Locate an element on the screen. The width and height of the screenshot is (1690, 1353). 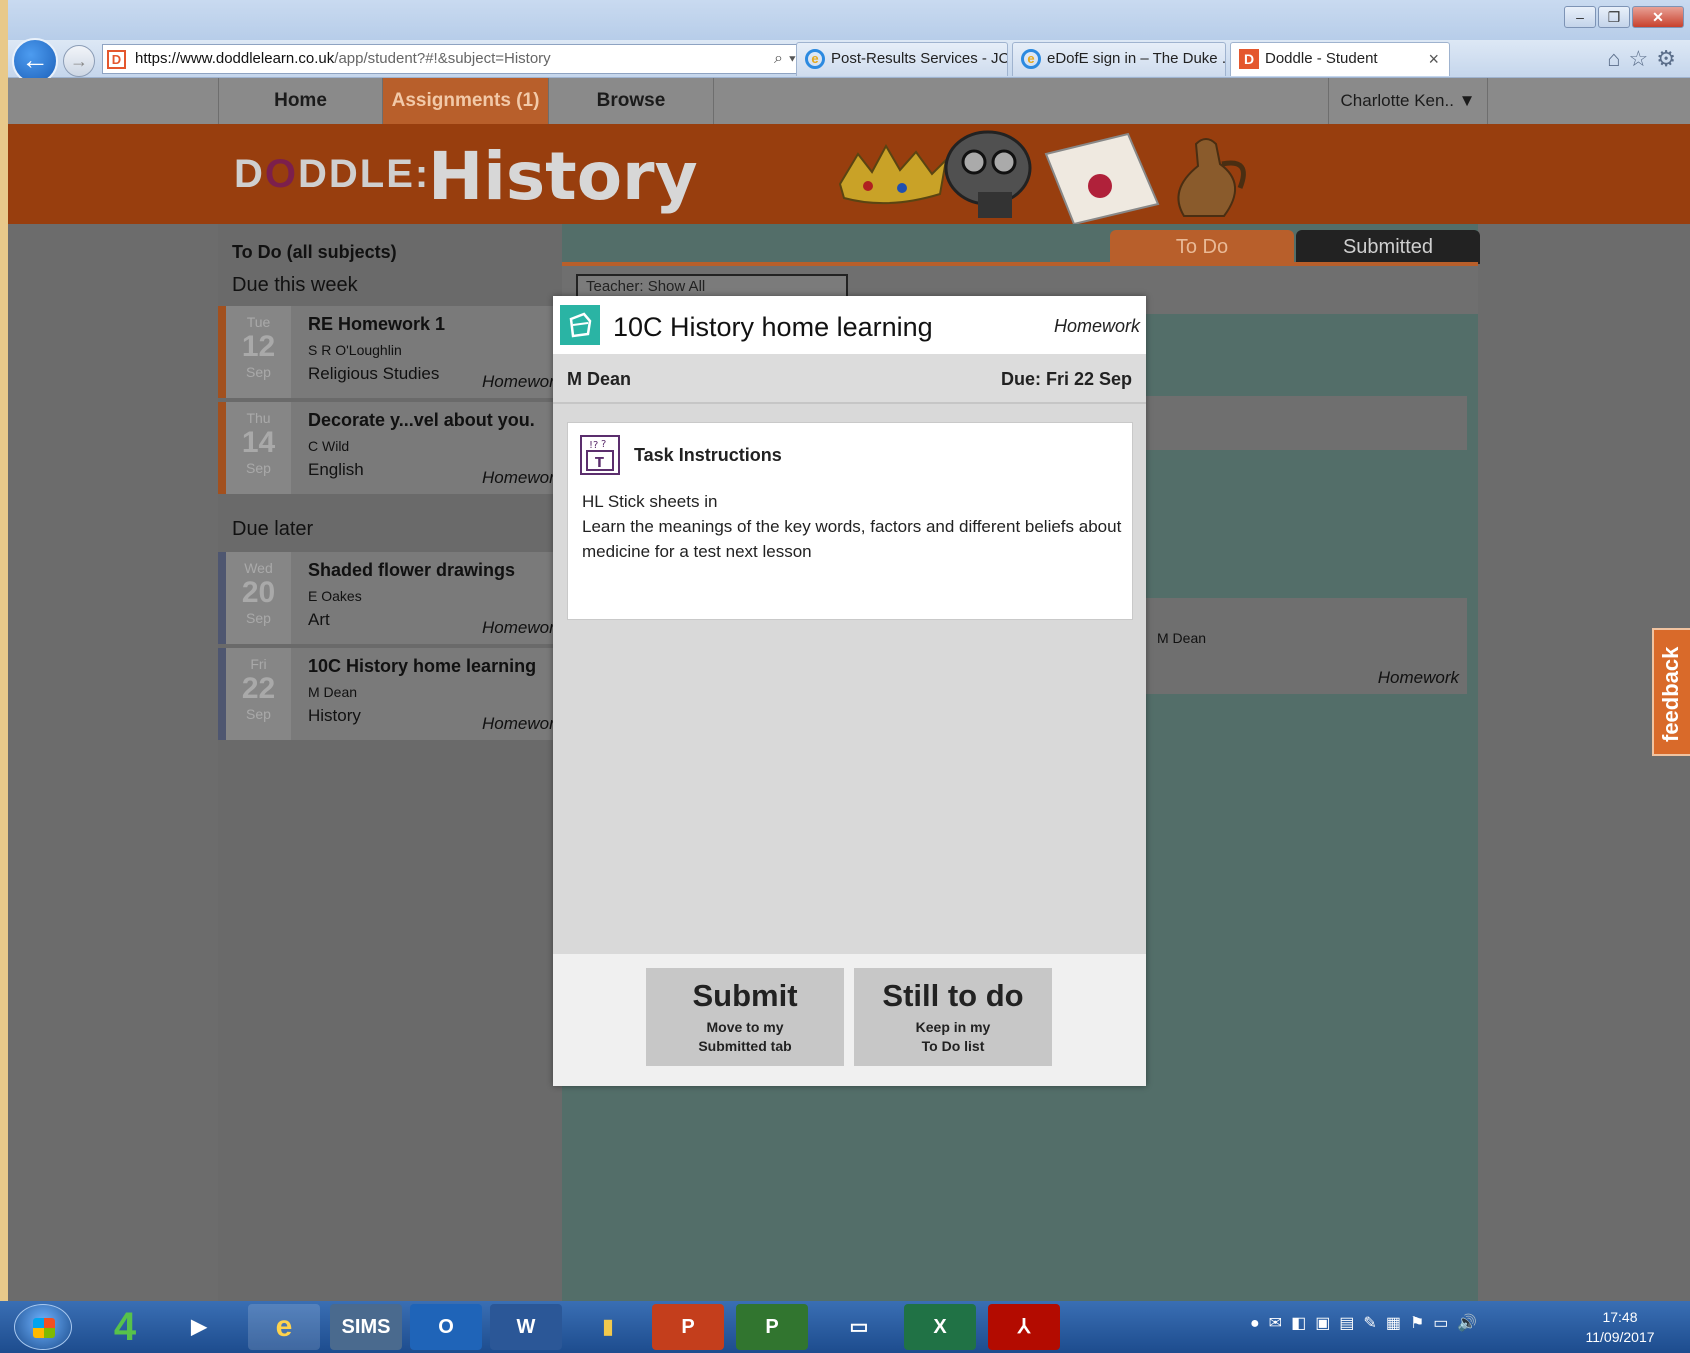
ie-icon: e is located at coordinates (1031, 59).